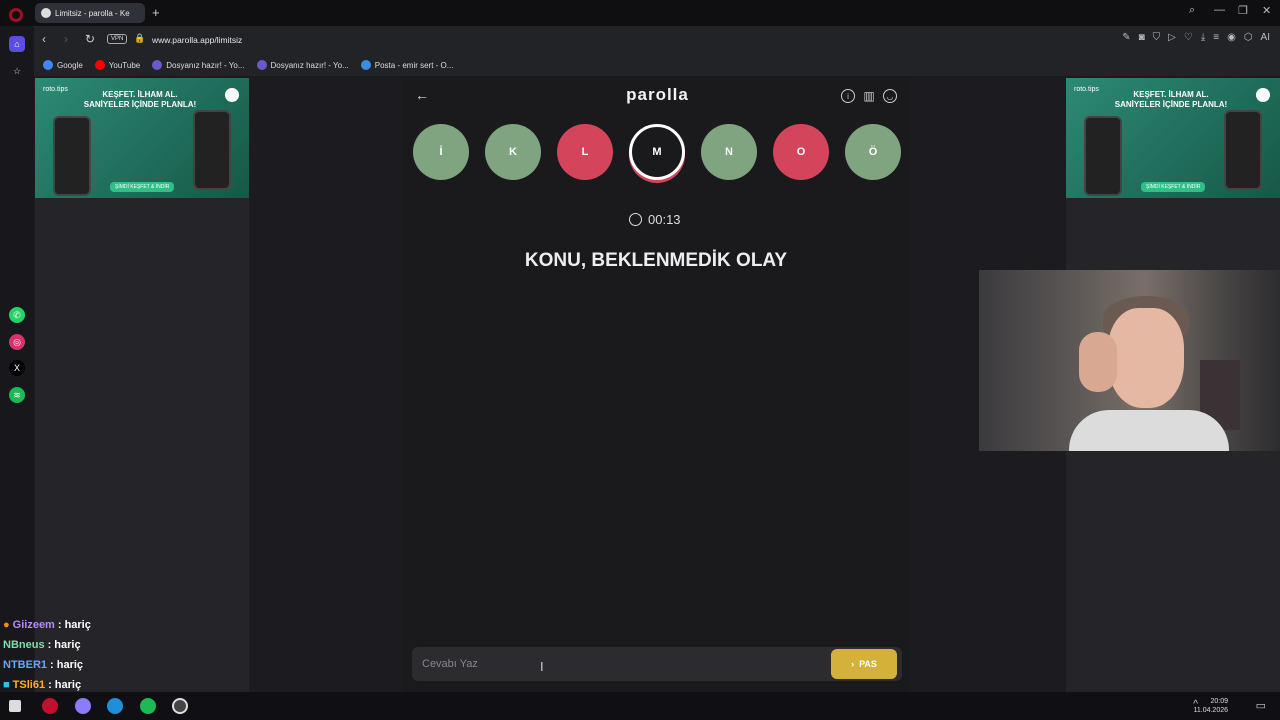  I want to click on timer-value: 00:13, so click(664, 219).